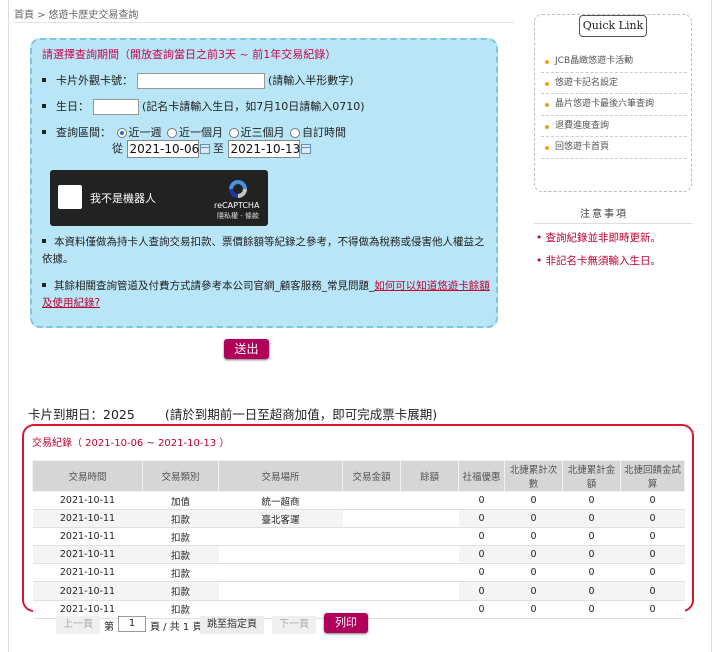 Image resolution: width=720 pixels, height=652 pixels. Describe the element at coordinates (232, 625) in the screenshot. I see `jump-to-page-button: 跳至指定頁` at that location.